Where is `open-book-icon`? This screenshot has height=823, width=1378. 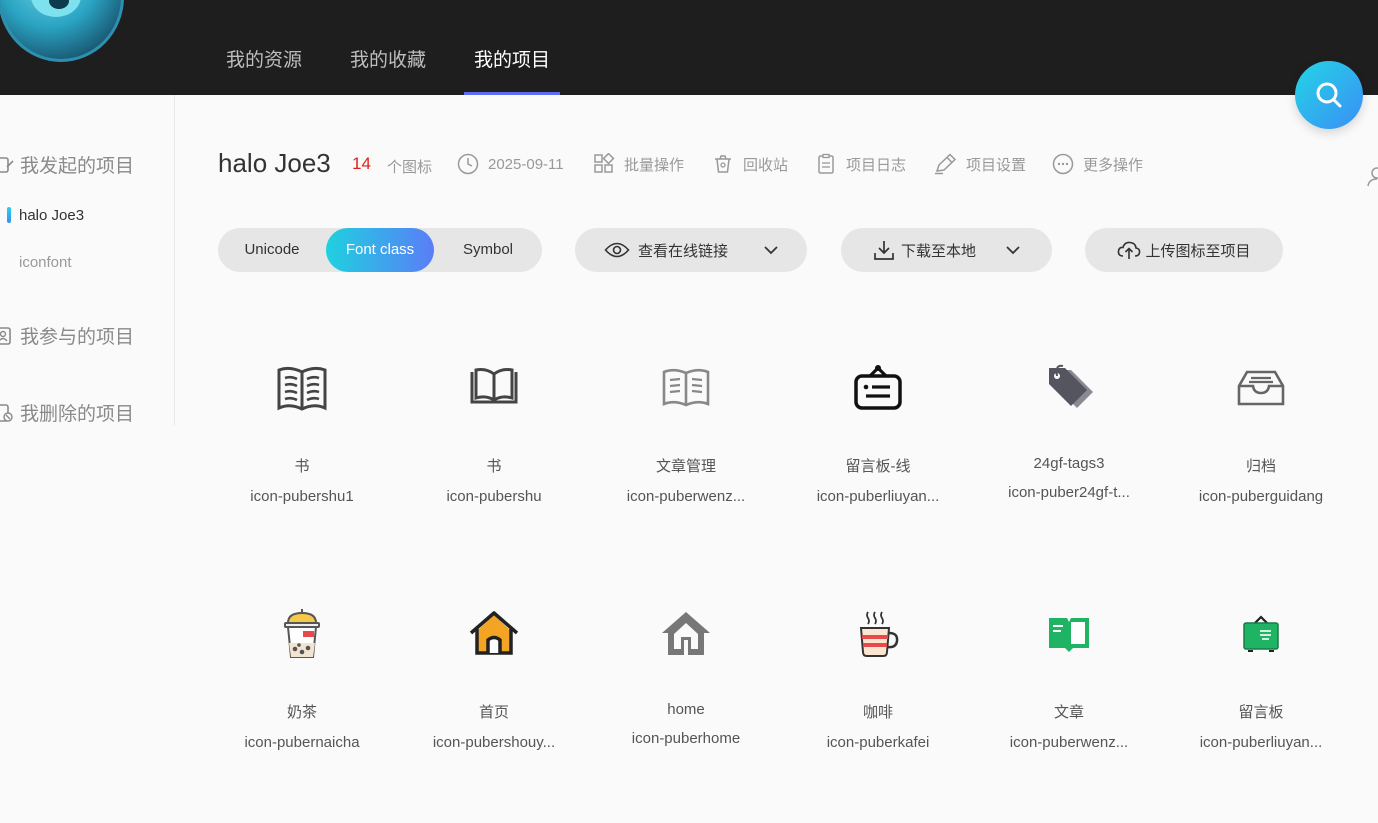 open-book-icon is located at coordinates (494, 386).